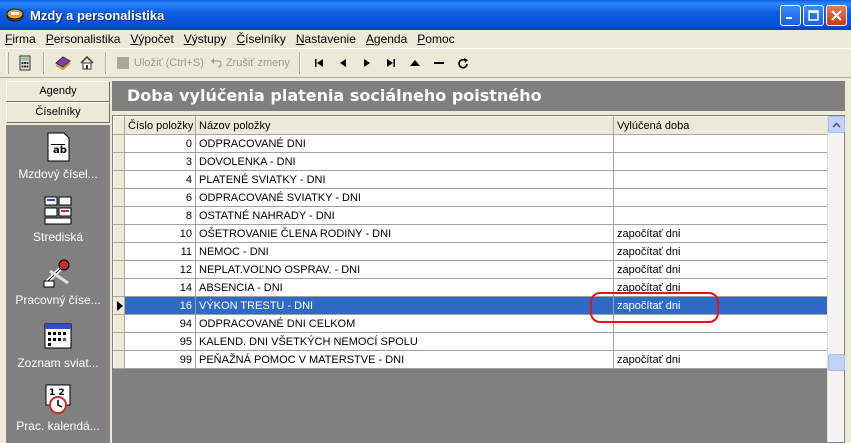  I want to click on calculator-button, so click(25, 63).